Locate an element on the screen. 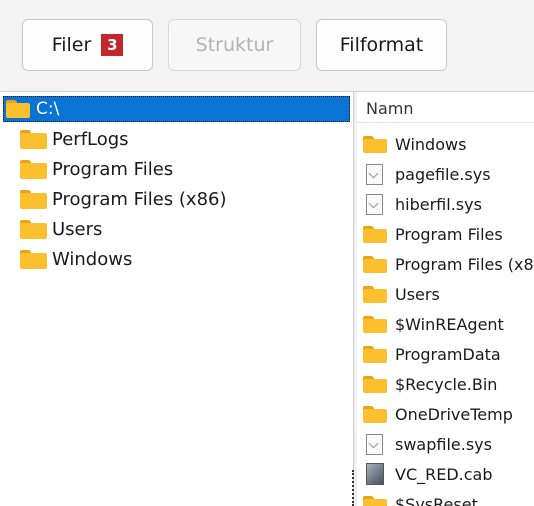 Image resolution: width=534 pixels, height=506 pixels. list-item-label: Program Files (x86) is located at coordinates (464, 264).